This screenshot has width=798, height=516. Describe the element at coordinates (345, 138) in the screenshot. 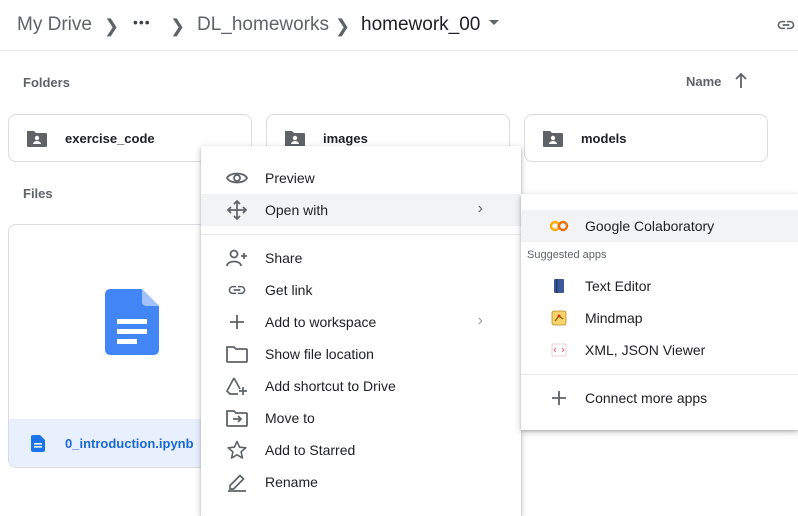

I see `folder-name: images` at that location.